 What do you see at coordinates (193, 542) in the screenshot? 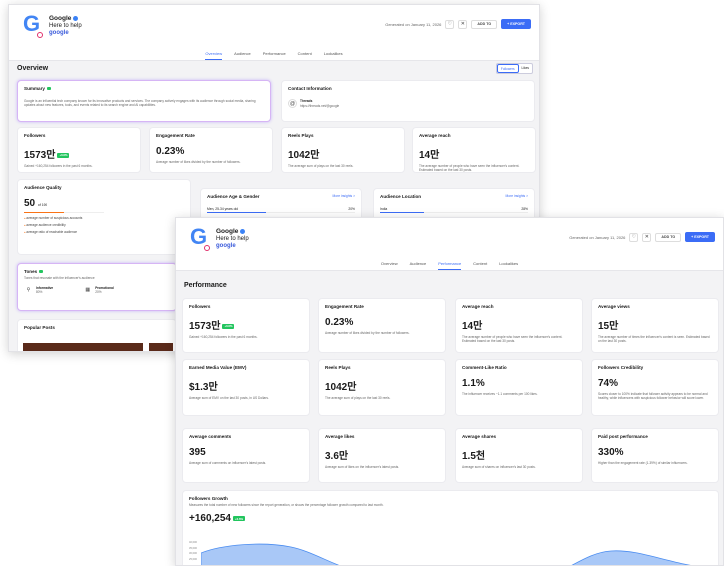
I see `y-tick: 40,000` at bounding box center [193, 542].